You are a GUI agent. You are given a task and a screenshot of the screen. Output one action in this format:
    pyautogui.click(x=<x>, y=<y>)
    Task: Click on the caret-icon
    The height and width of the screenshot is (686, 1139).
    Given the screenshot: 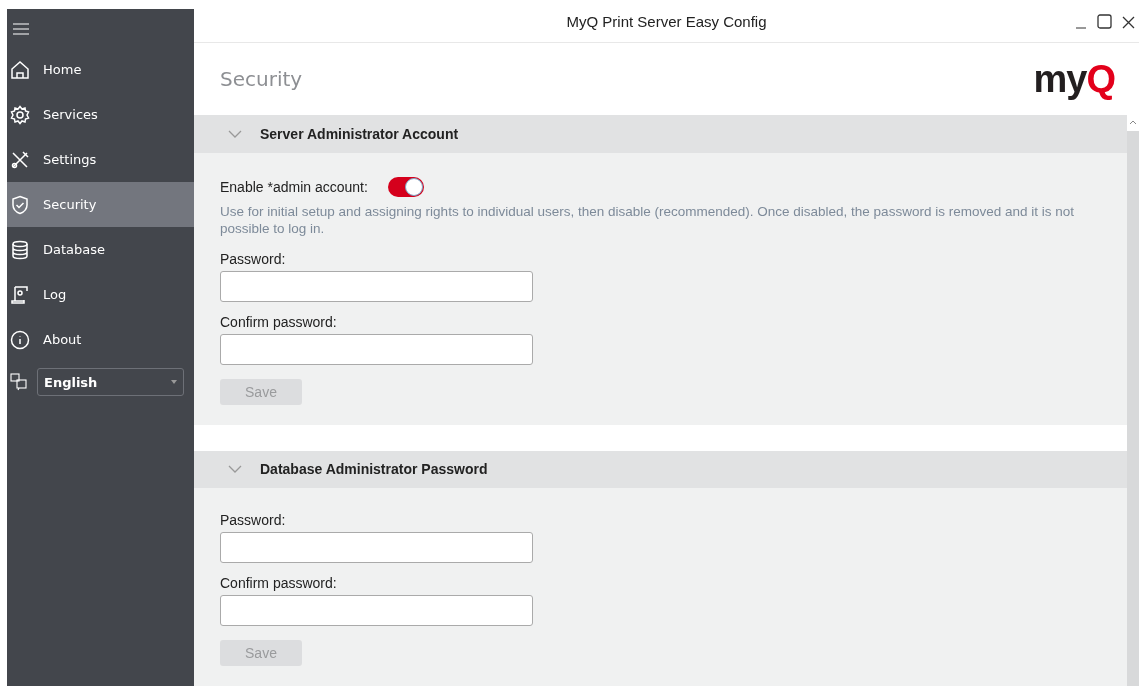 What is the action you would take?
    pyautogui.click(x=174, y=382)
    